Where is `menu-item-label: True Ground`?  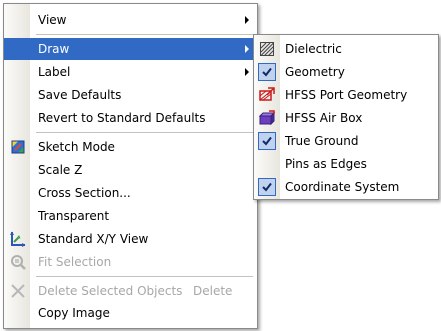 menu-item-label: True Ground is located at coordinates (322, 141).